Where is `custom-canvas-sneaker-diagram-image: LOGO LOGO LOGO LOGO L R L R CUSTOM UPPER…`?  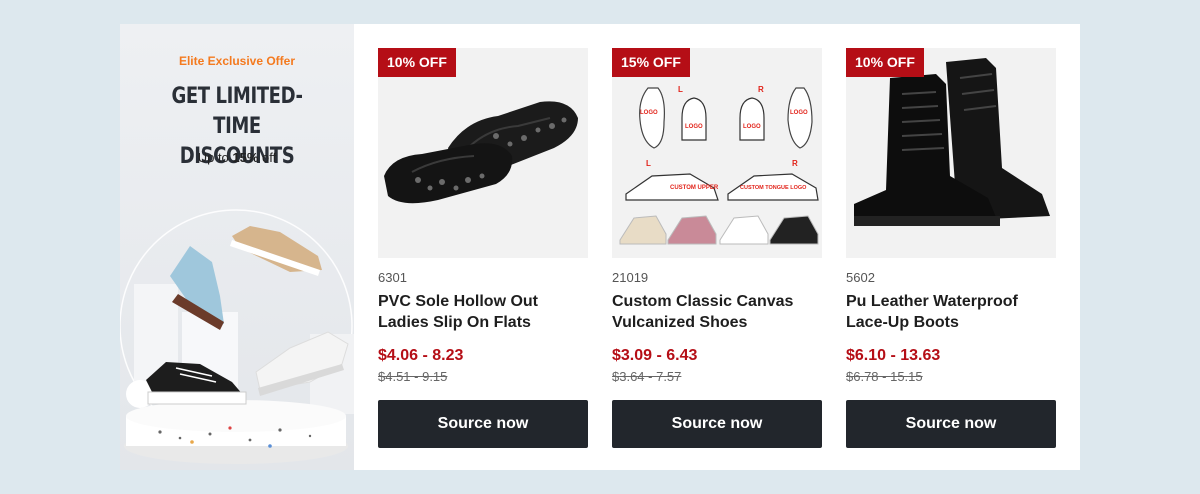 custom-canvas-sneaker-diagram-image: LOGO LOGO LOGO LOGO L R L R CUSTOM UPPER… is located at coordinates (717, 153).